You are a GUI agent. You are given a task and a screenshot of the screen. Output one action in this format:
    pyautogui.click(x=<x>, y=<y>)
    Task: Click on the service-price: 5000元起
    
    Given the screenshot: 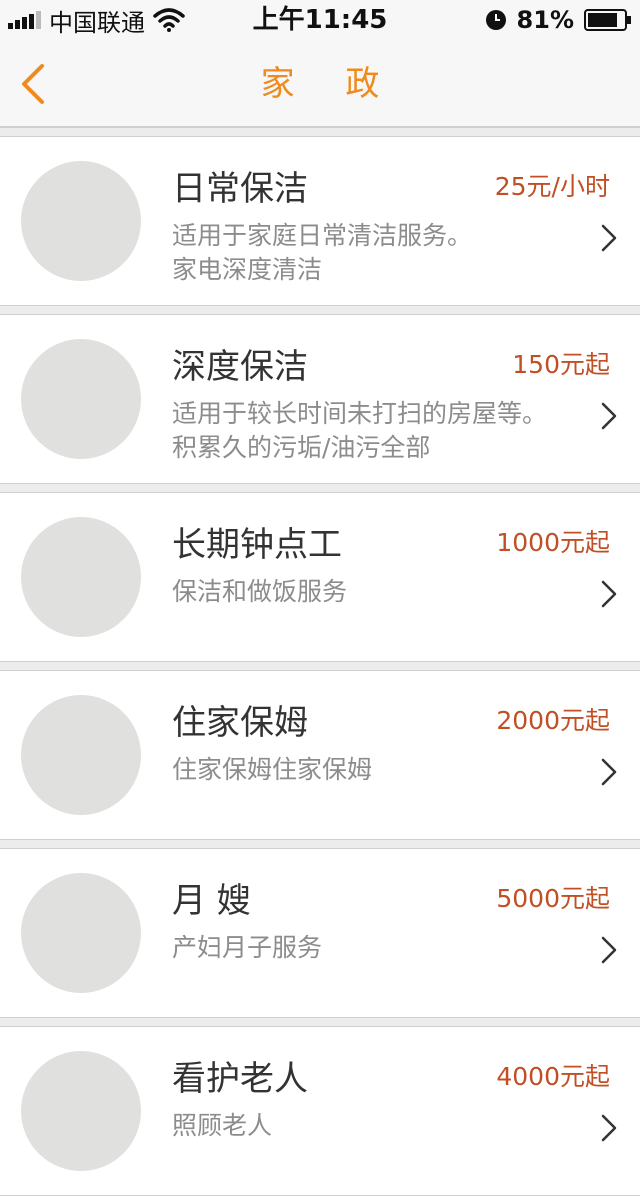 What is the action you would take?
    pyautogui.click(x=553, y=898)
    